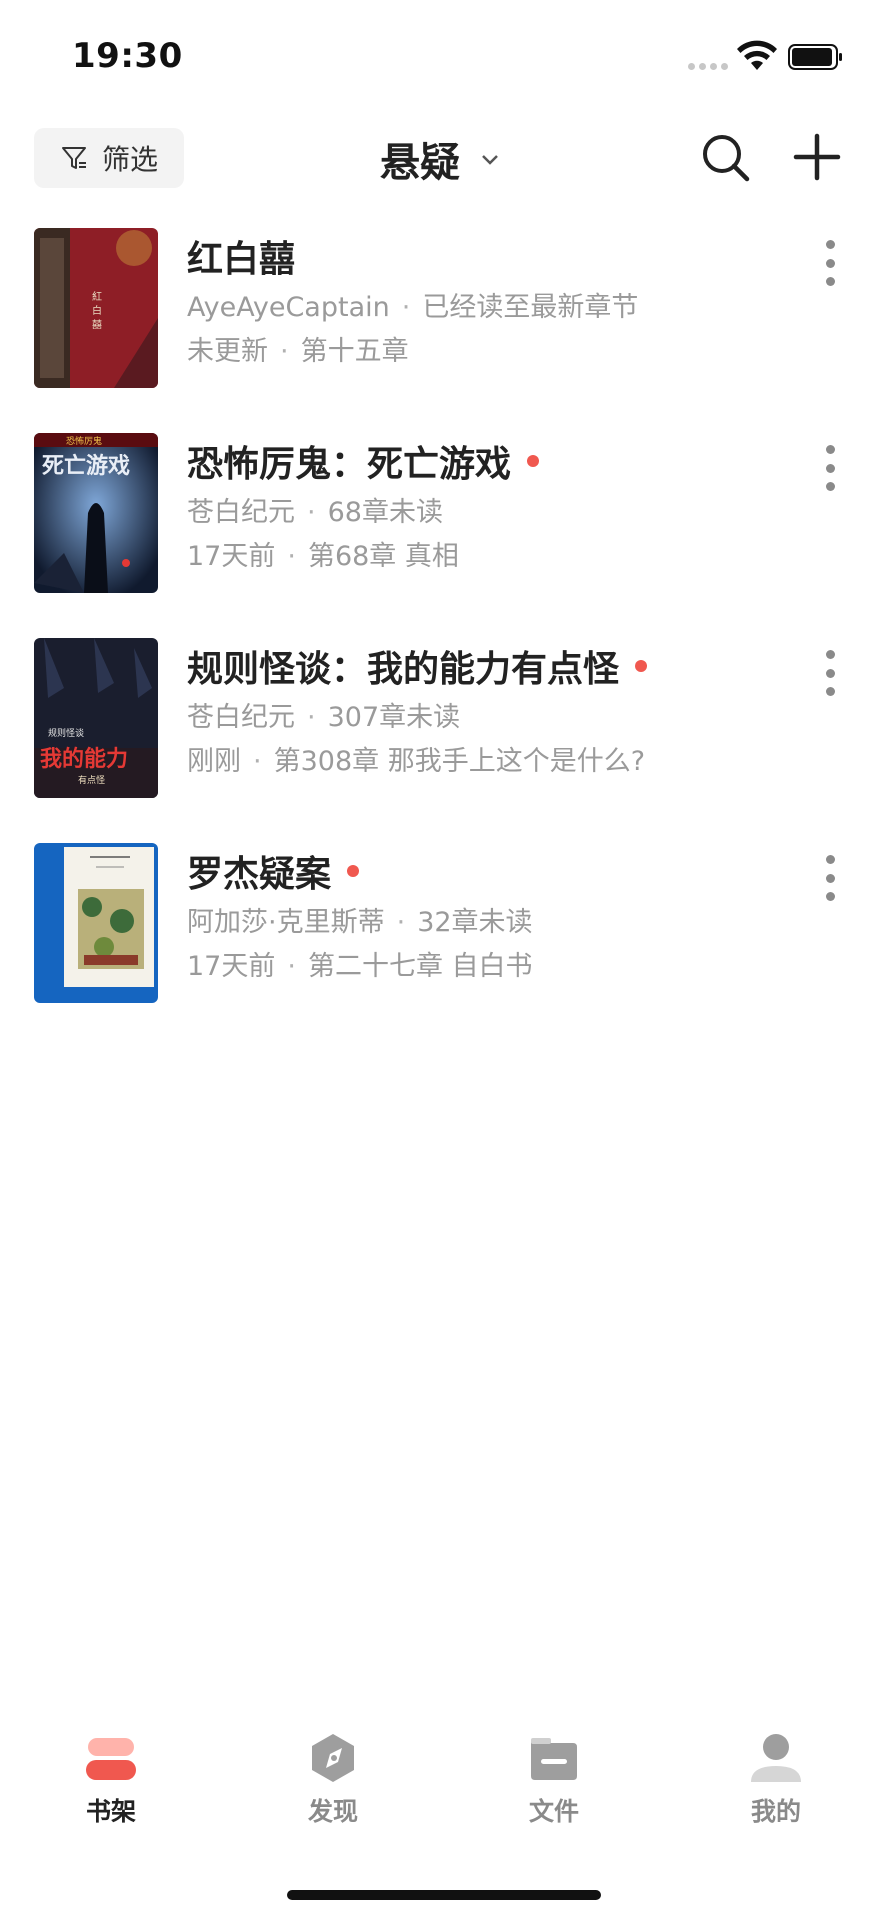 The image size is (887, 1920). What do you see at coordinates (97, 324) in the screenshot?
I see `svg-text: 囍` at bounding box center [97, 324].